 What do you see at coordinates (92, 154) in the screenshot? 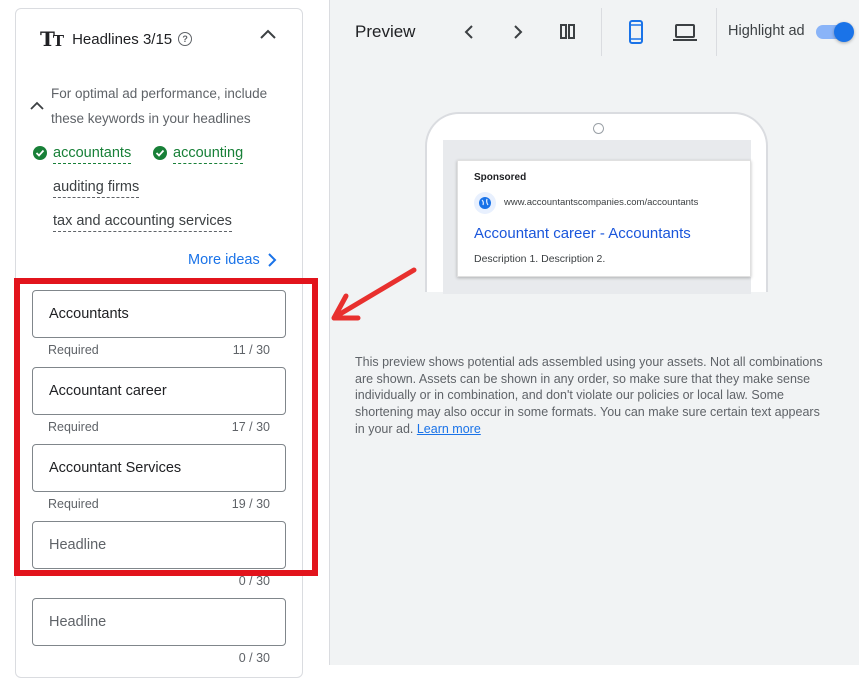
I see `keyword-accountants: accountants` at bounding box center [92, 154].